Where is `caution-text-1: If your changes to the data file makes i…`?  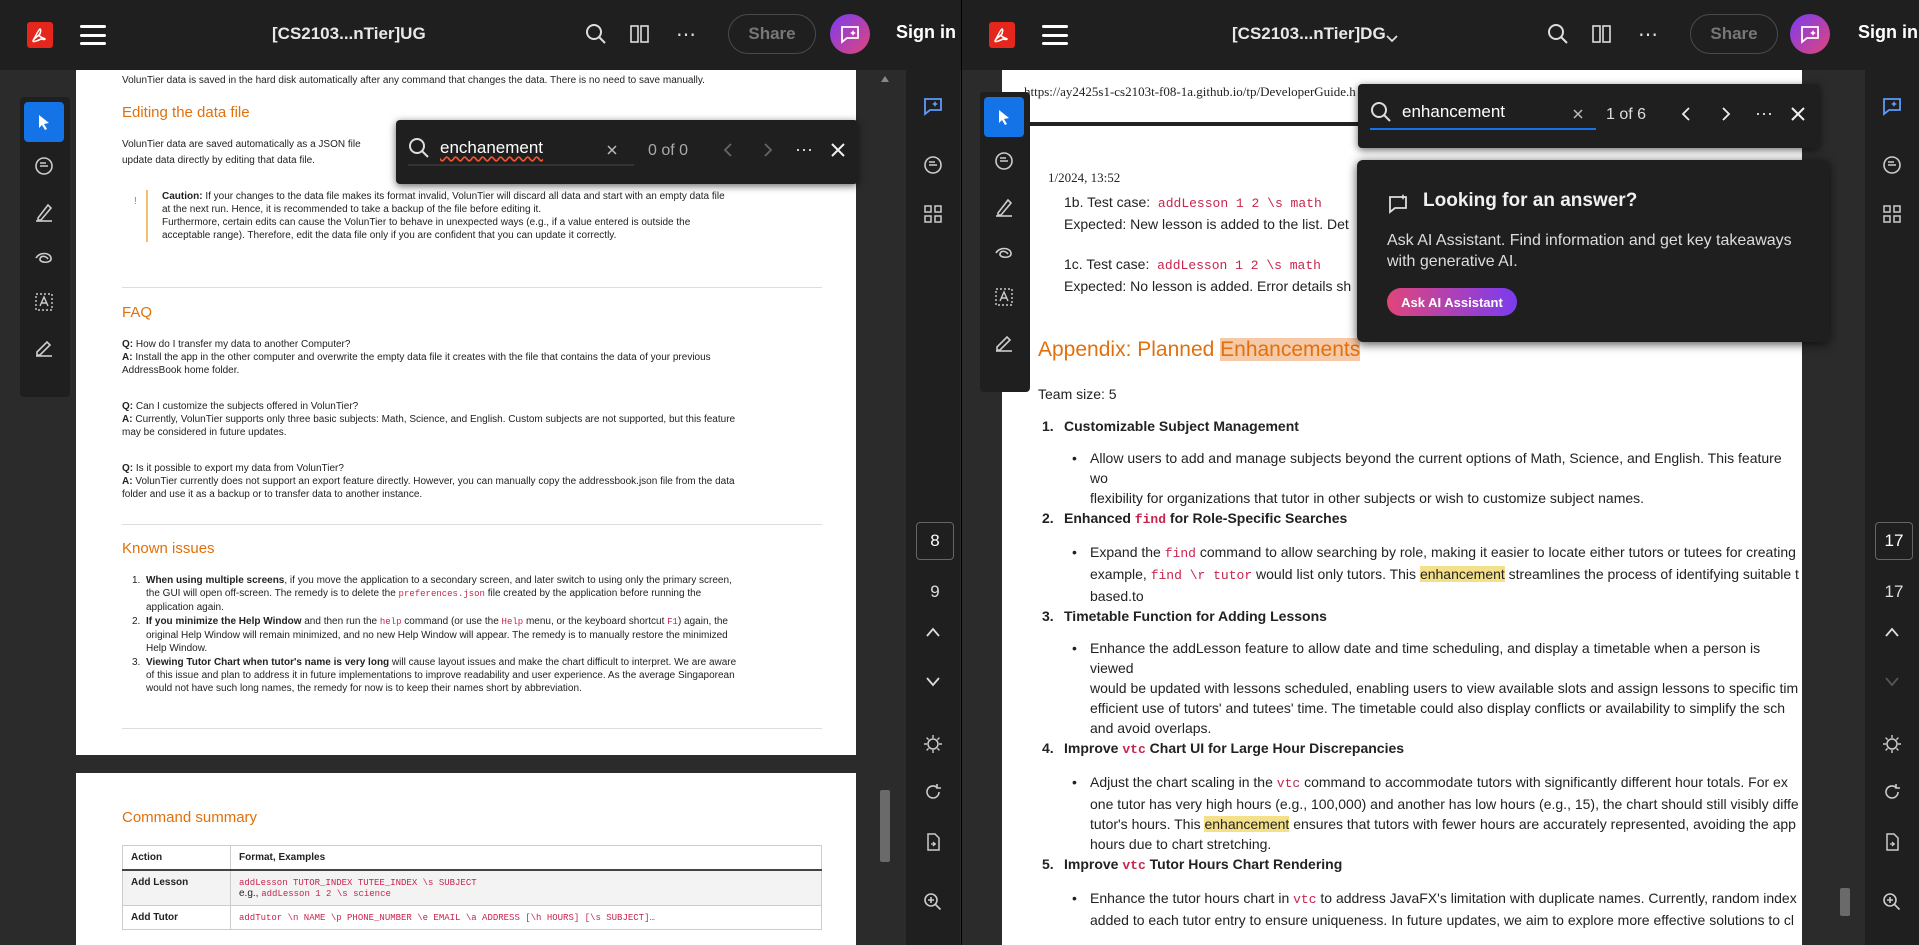
caution-text-1: If your changes to the data file makes i… is located at coordinates (463, 196).